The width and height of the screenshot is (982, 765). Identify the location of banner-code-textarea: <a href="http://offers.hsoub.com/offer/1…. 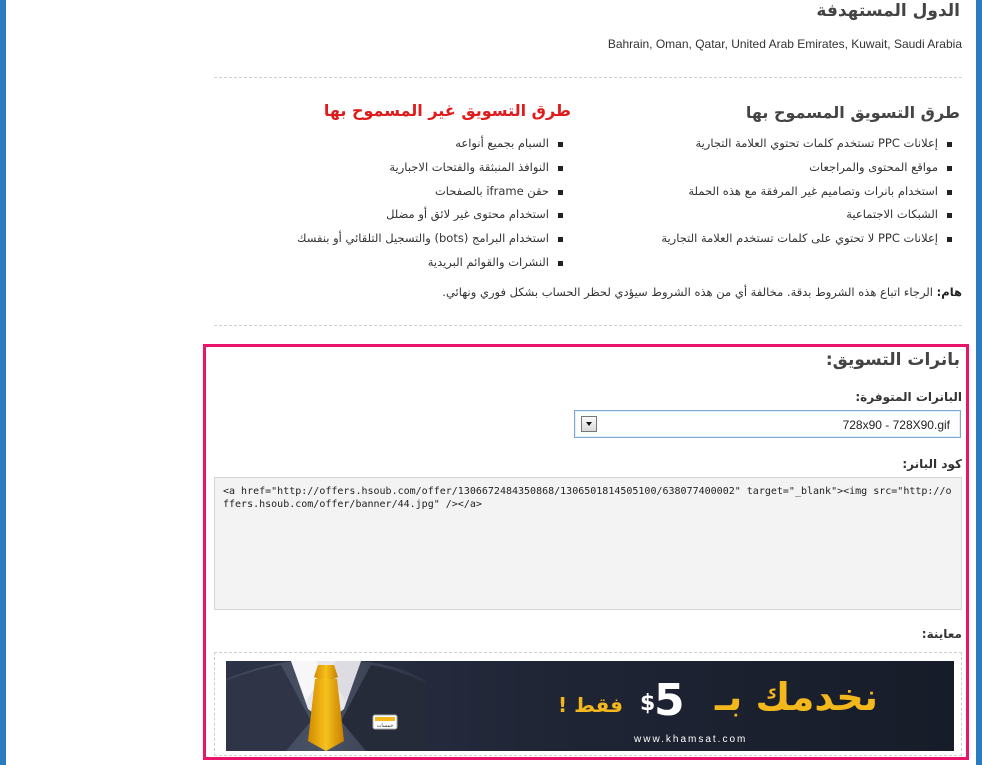
(588, 543).